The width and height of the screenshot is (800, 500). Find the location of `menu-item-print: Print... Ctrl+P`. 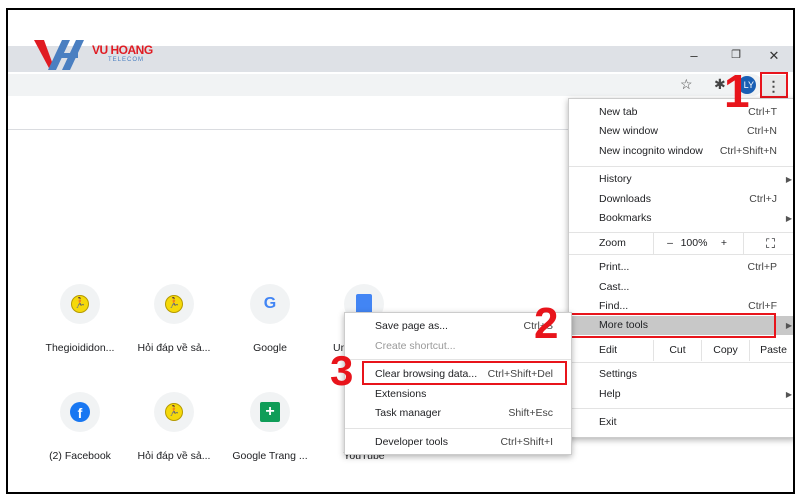

menu-item-print: Print... Ctrl+P is located at coordinates (681, 267).